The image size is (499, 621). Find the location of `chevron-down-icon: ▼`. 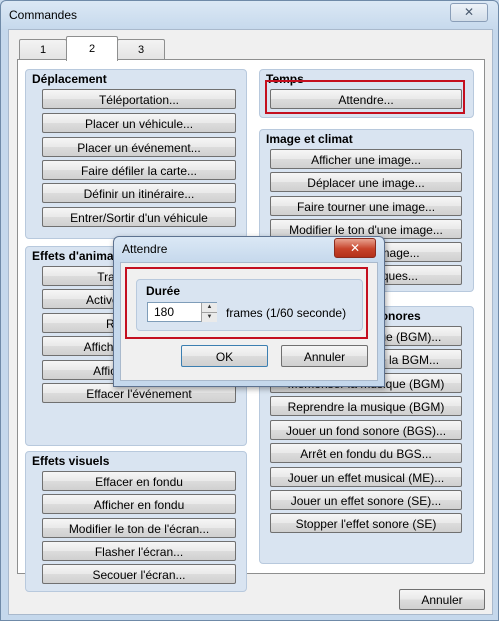

chevron-down-icon: ▼ is located at coordinates (209, 317).